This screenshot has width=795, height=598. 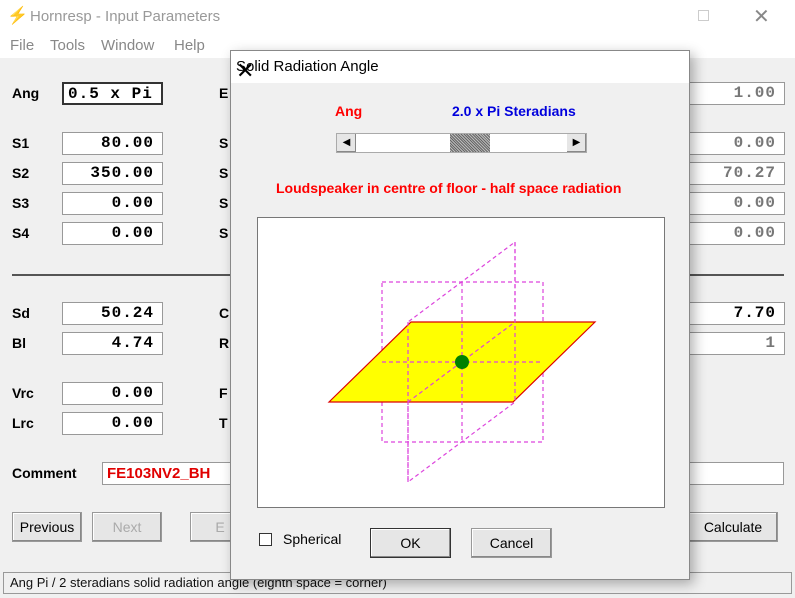 I want to click on middle-label: C, so click(x=224, y=313).